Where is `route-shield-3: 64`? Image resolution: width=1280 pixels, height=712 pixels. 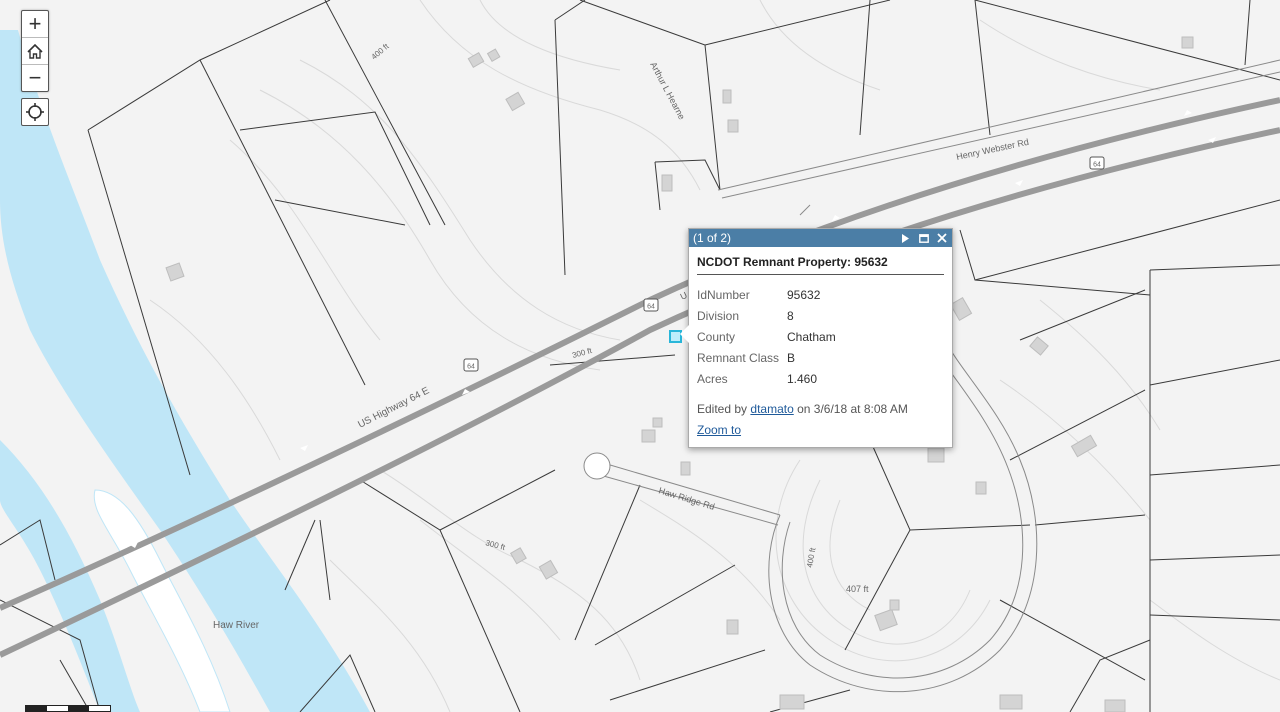
route-shield-3: 64 is located at coordinates (1097, 163).